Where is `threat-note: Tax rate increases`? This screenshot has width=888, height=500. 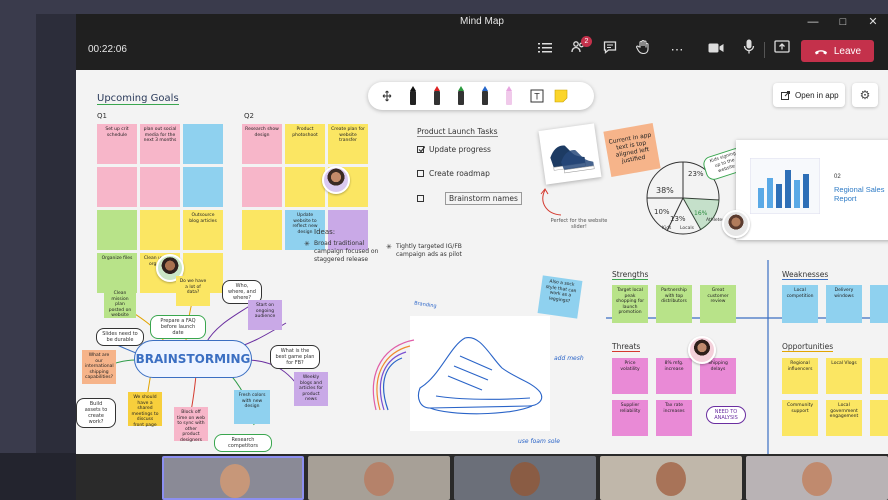
threat-note: Tax rate increases is located at coordinates (674, 418).